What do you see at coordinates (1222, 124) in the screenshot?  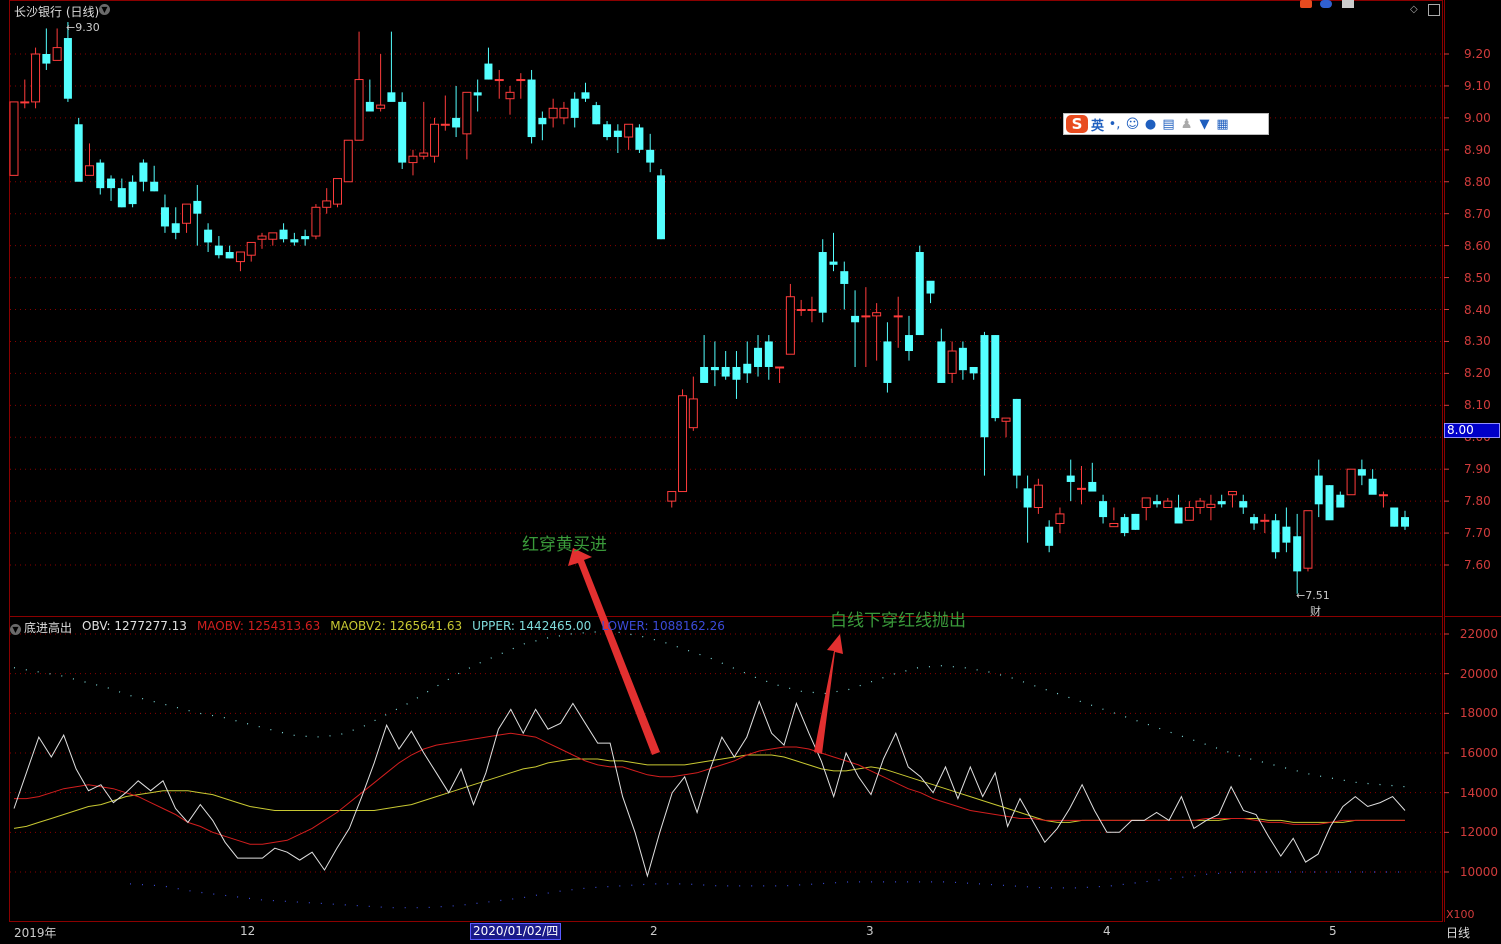 I see `toolbox-icon: ▦` at bounding box center [1222, 124].